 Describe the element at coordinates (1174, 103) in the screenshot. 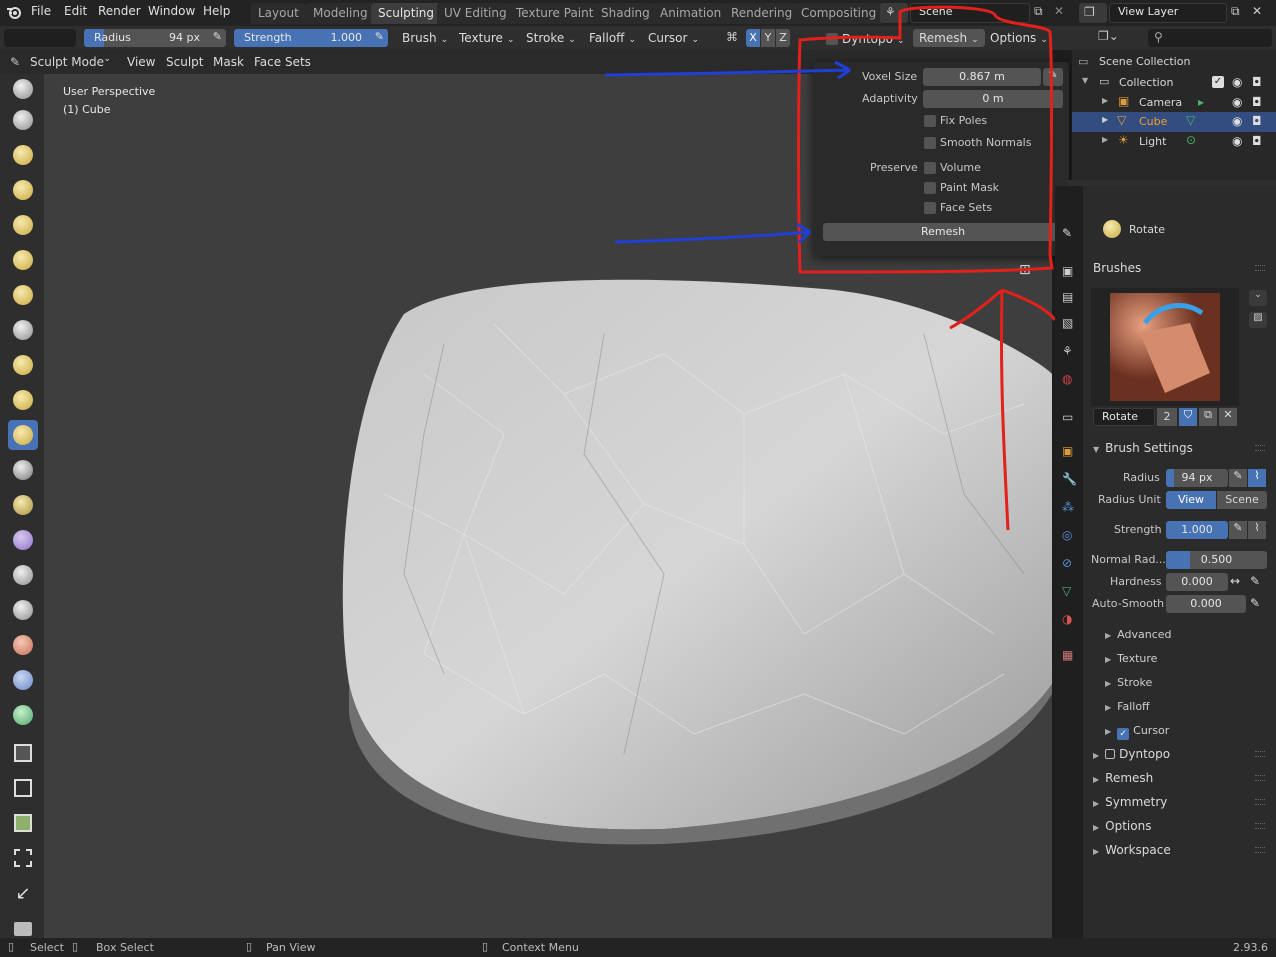

I see `outliner-row-camera: ▶ ▣ Camera ▸ ◉ ◘` at that location.